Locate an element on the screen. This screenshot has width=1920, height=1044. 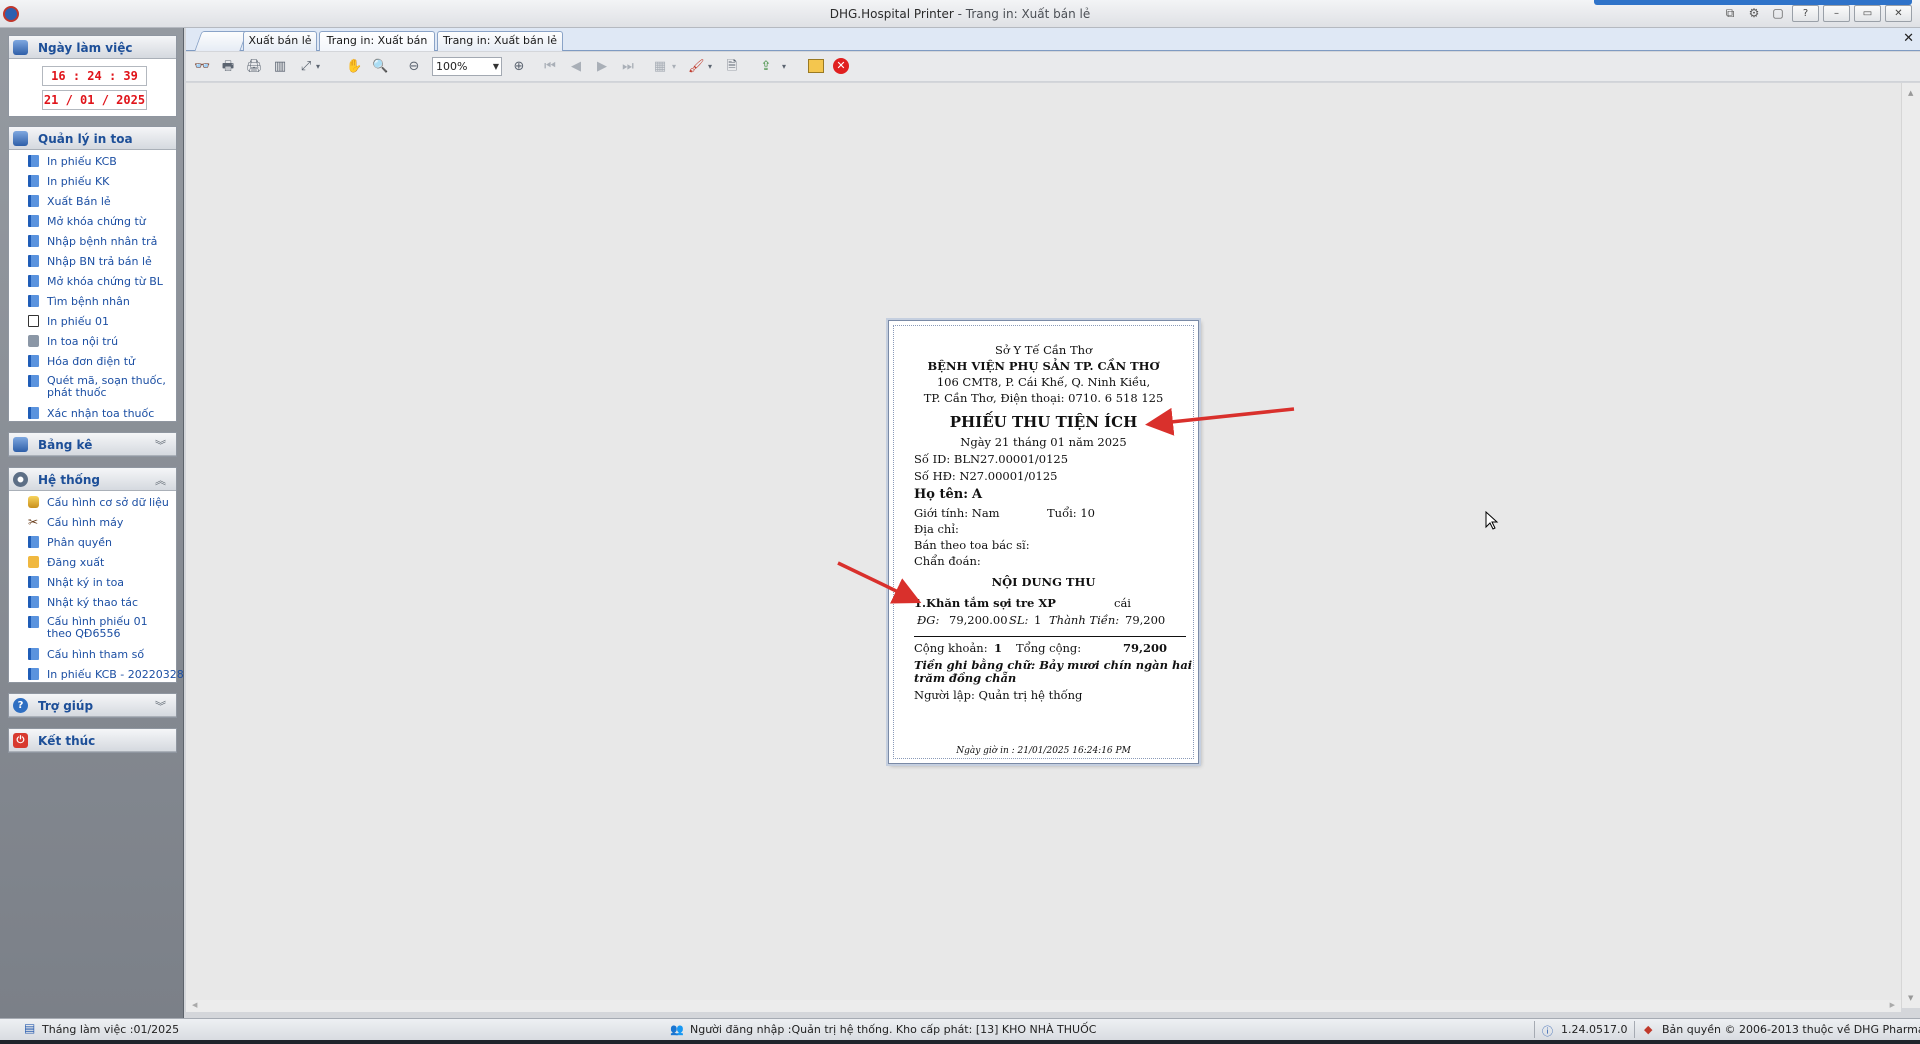
menu-in-phieu-kcb-20220328: In phiếu KCB - 20220328 is located at coordinates (96, 674).